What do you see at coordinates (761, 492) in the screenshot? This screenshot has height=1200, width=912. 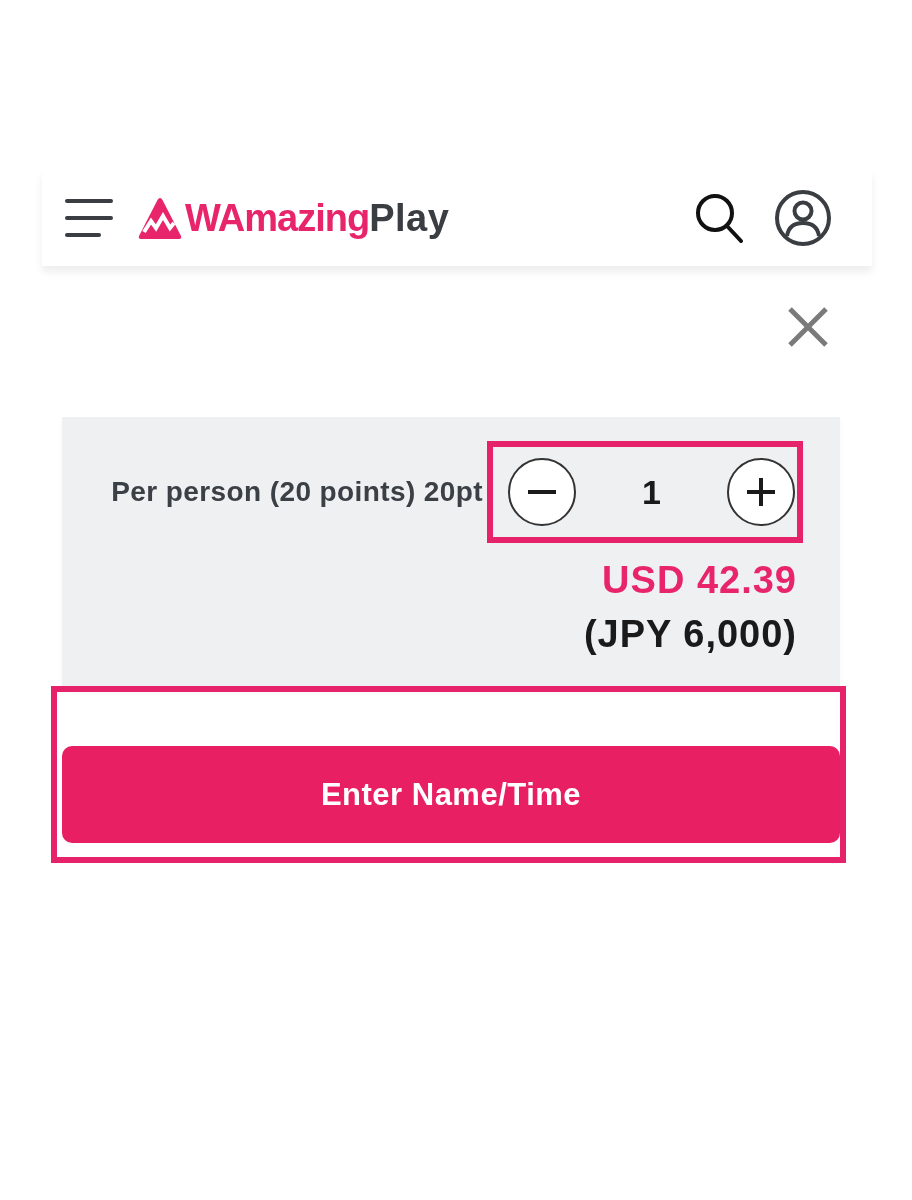 I see `plus-icon` at bounding box center [761, 492].